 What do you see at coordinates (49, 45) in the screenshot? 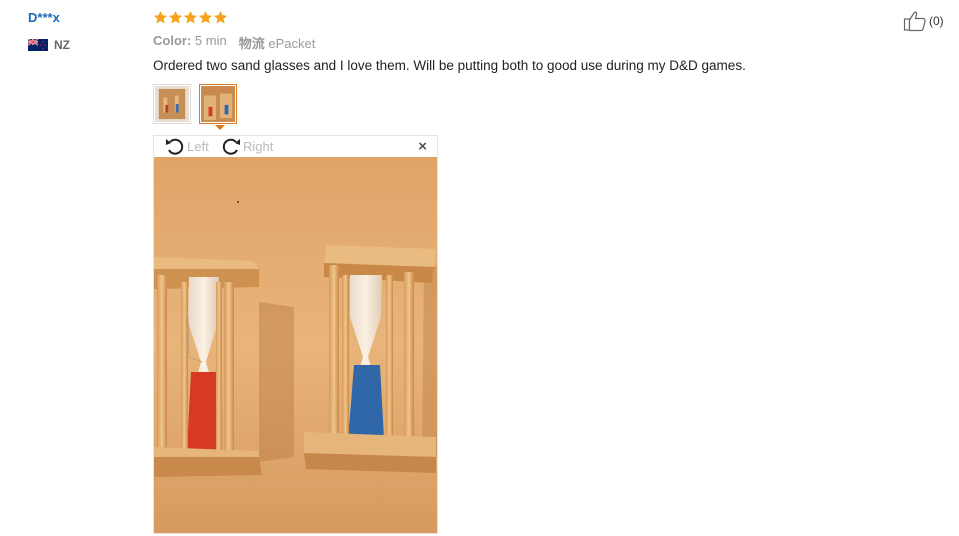
I see `reviewer-country: NZ` at bounding box center [49, 45].